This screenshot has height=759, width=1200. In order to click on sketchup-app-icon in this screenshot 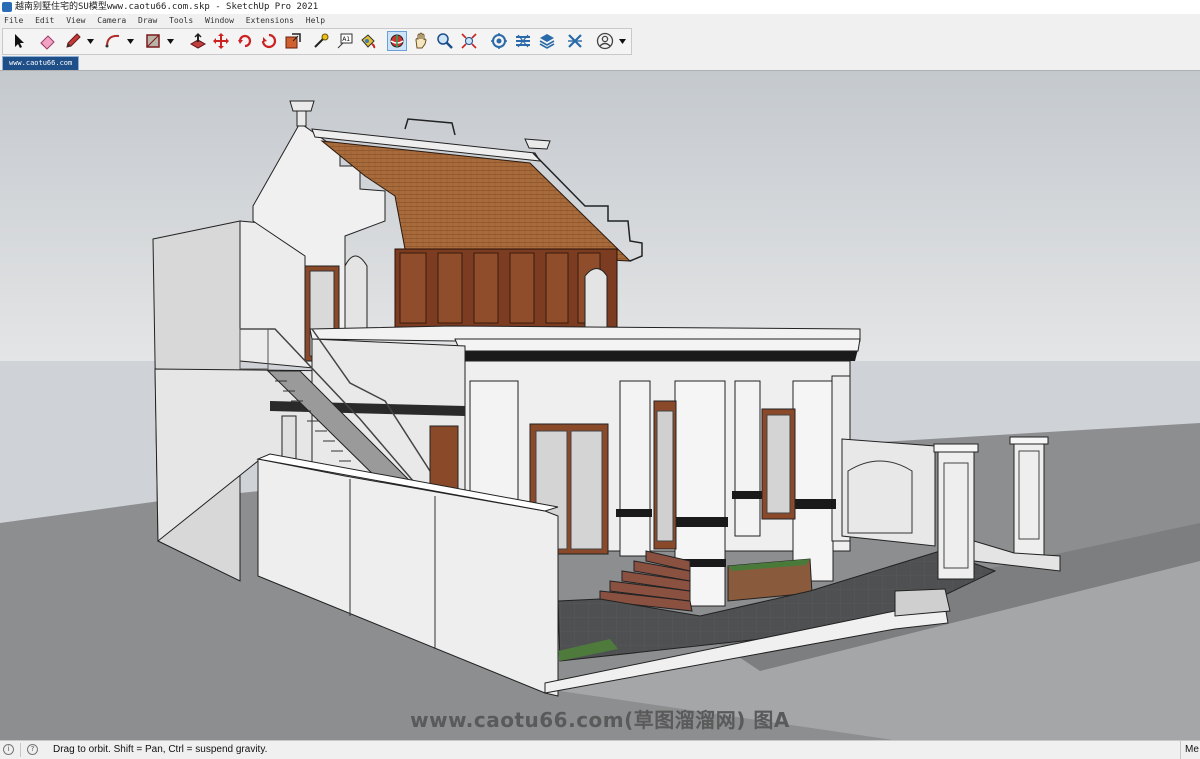, I will do `click(7, 7)`.